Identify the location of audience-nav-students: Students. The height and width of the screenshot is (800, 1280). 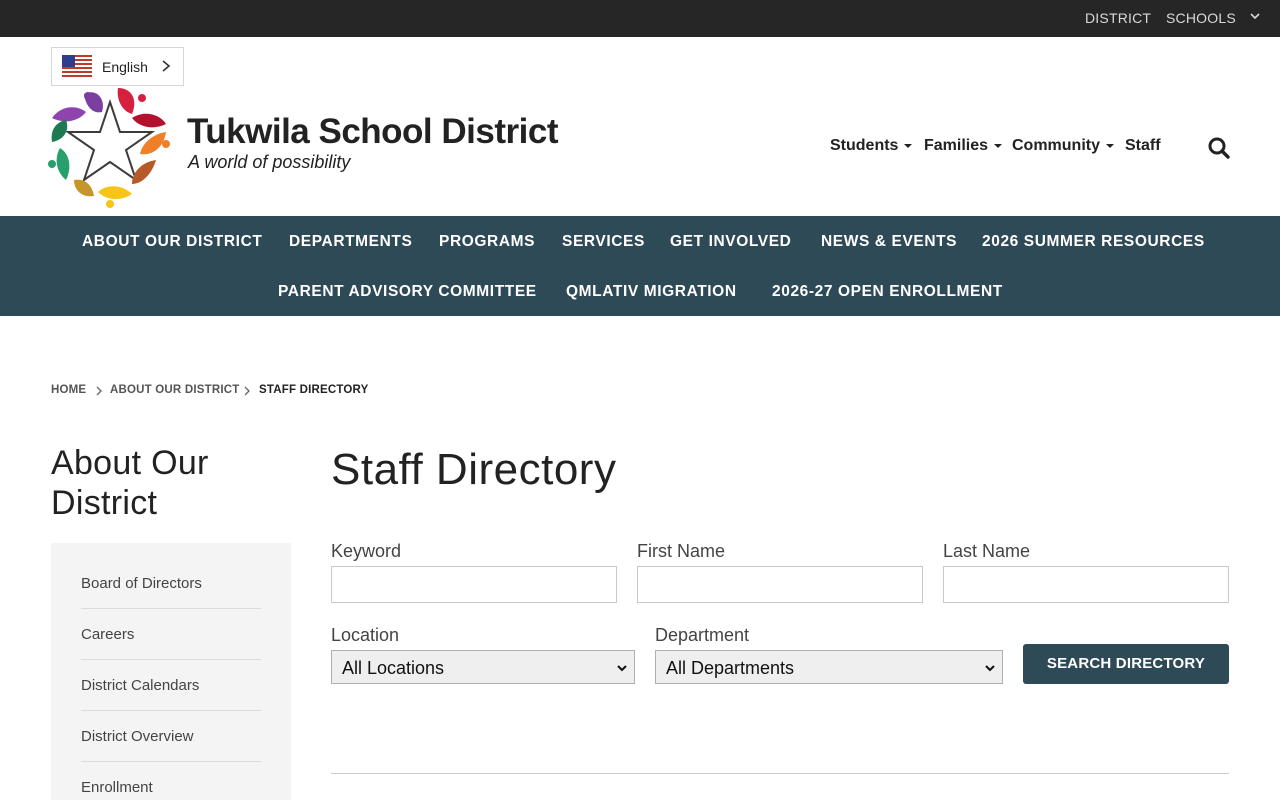
(871, 146).